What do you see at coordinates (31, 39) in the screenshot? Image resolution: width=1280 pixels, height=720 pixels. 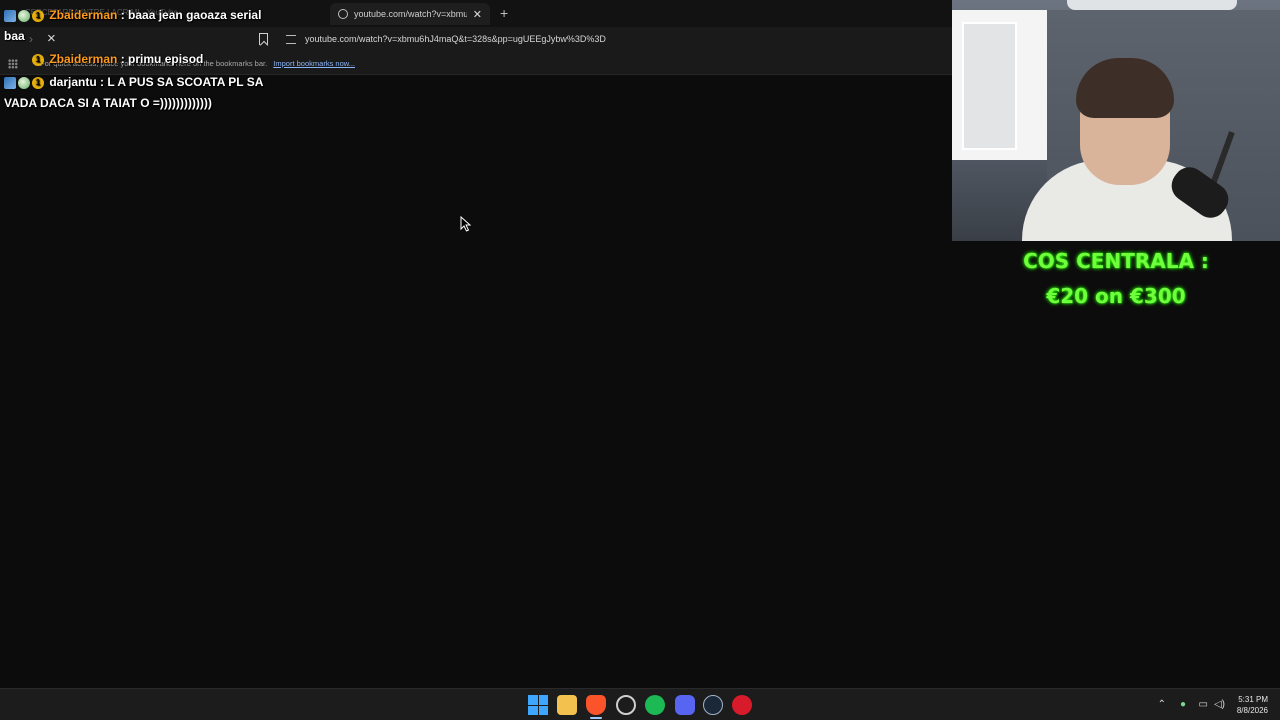 I see `forward-icon: ›` at bounding box center [31, 39].